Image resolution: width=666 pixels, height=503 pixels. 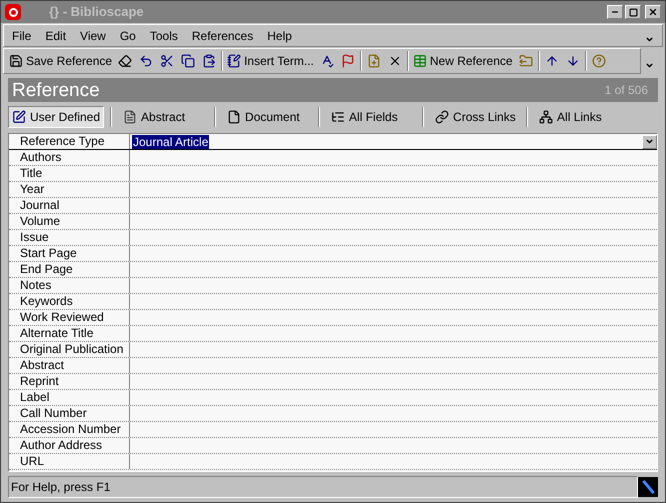 I want to click on flag-icon, so click(x=347, y=61).